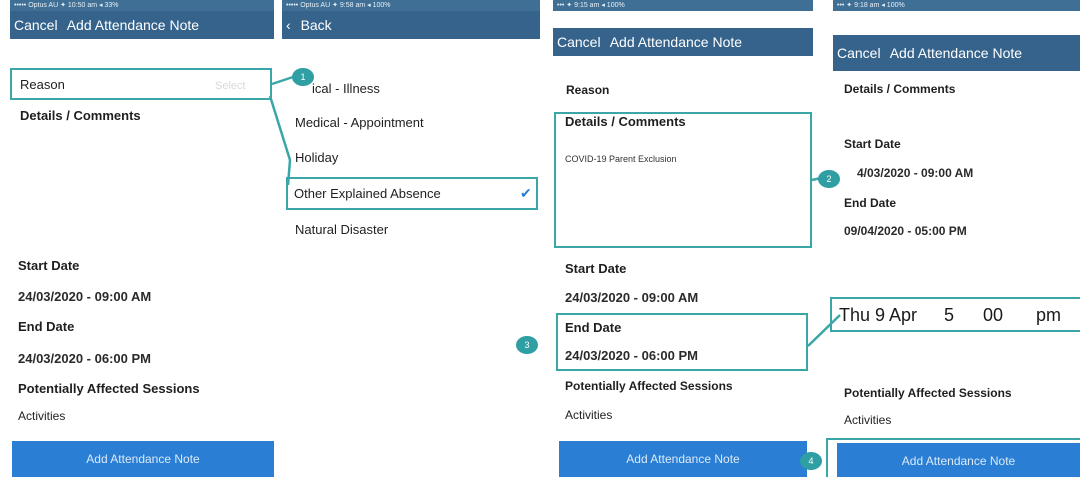 The height and width of the screenshot is (477, 1080). What do you see at coordinates (955, 314) in the screenshot?
I see `picker-highlight` at bounding box center [955, 314].